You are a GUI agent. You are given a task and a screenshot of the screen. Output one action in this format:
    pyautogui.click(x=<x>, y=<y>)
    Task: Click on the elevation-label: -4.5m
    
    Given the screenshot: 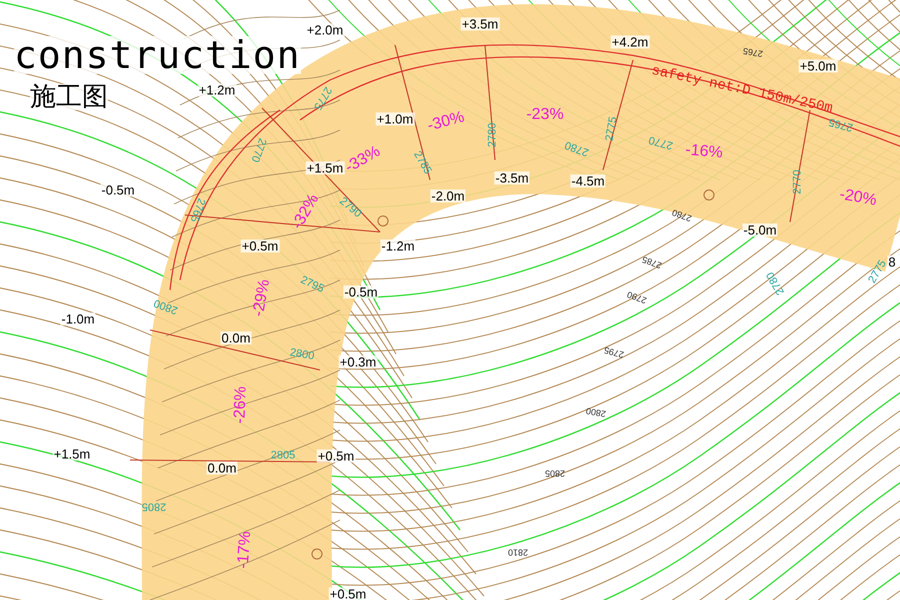 What is the action you would take?
    pyautogui.click(x=588, y=181)
    